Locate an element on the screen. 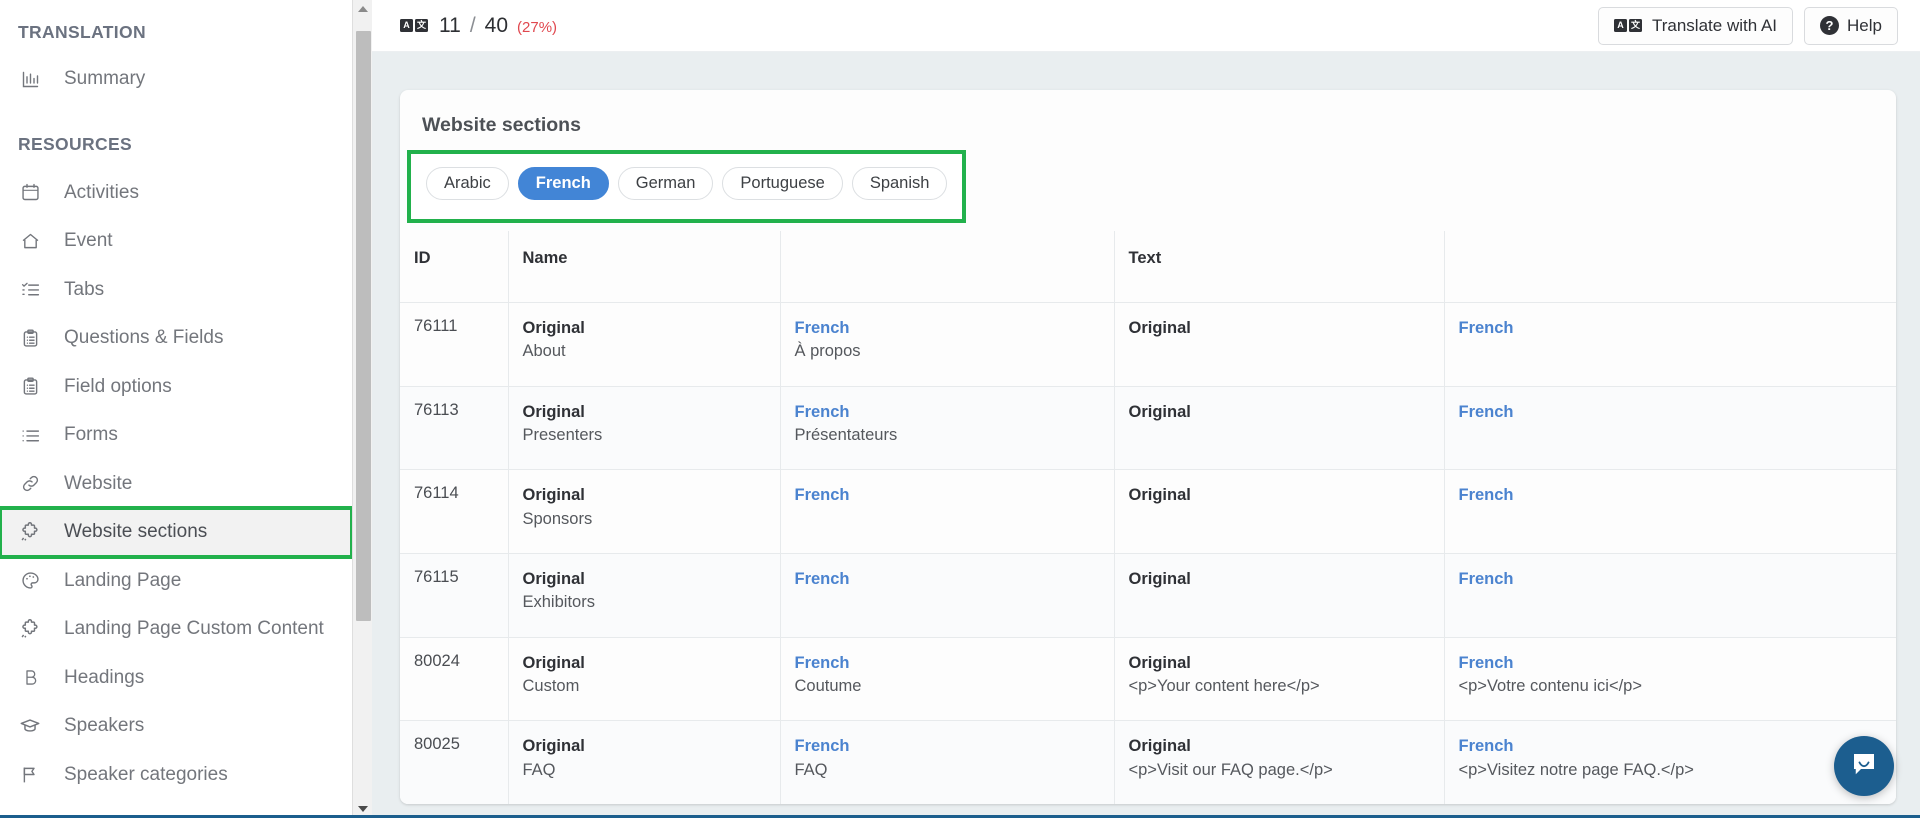 The height and width of the screenshot is (818, 1920). sidebar-section-title-resources: RESOURCES is located at coordinates (75, 143).